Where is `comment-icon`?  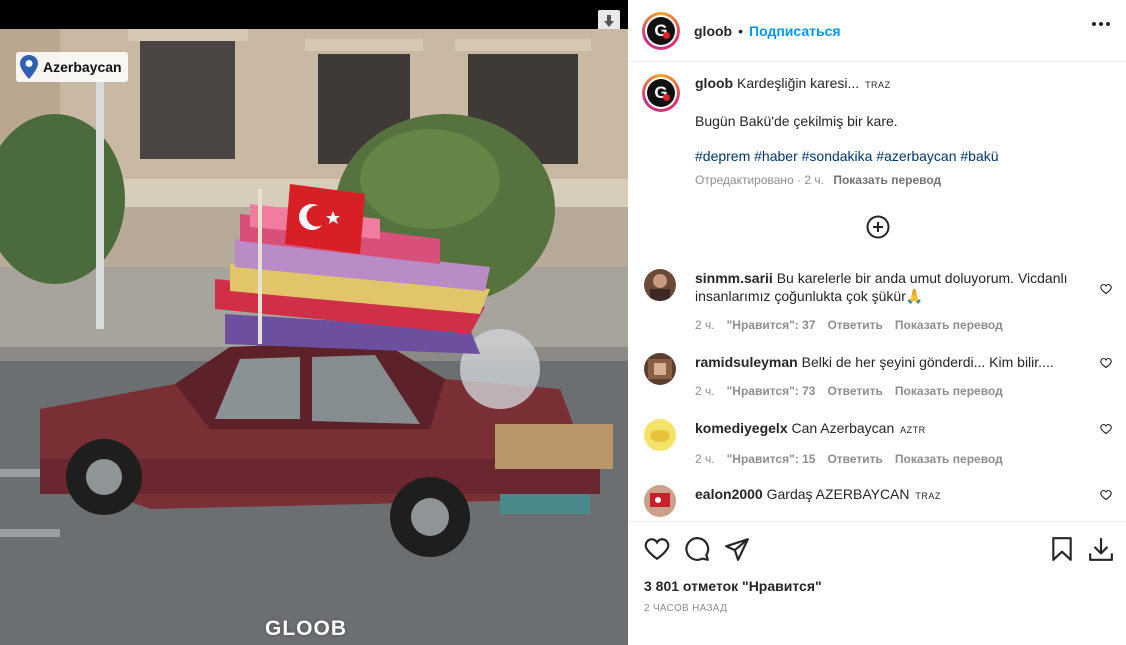 comment-icon is located at coordinates (697, 549).